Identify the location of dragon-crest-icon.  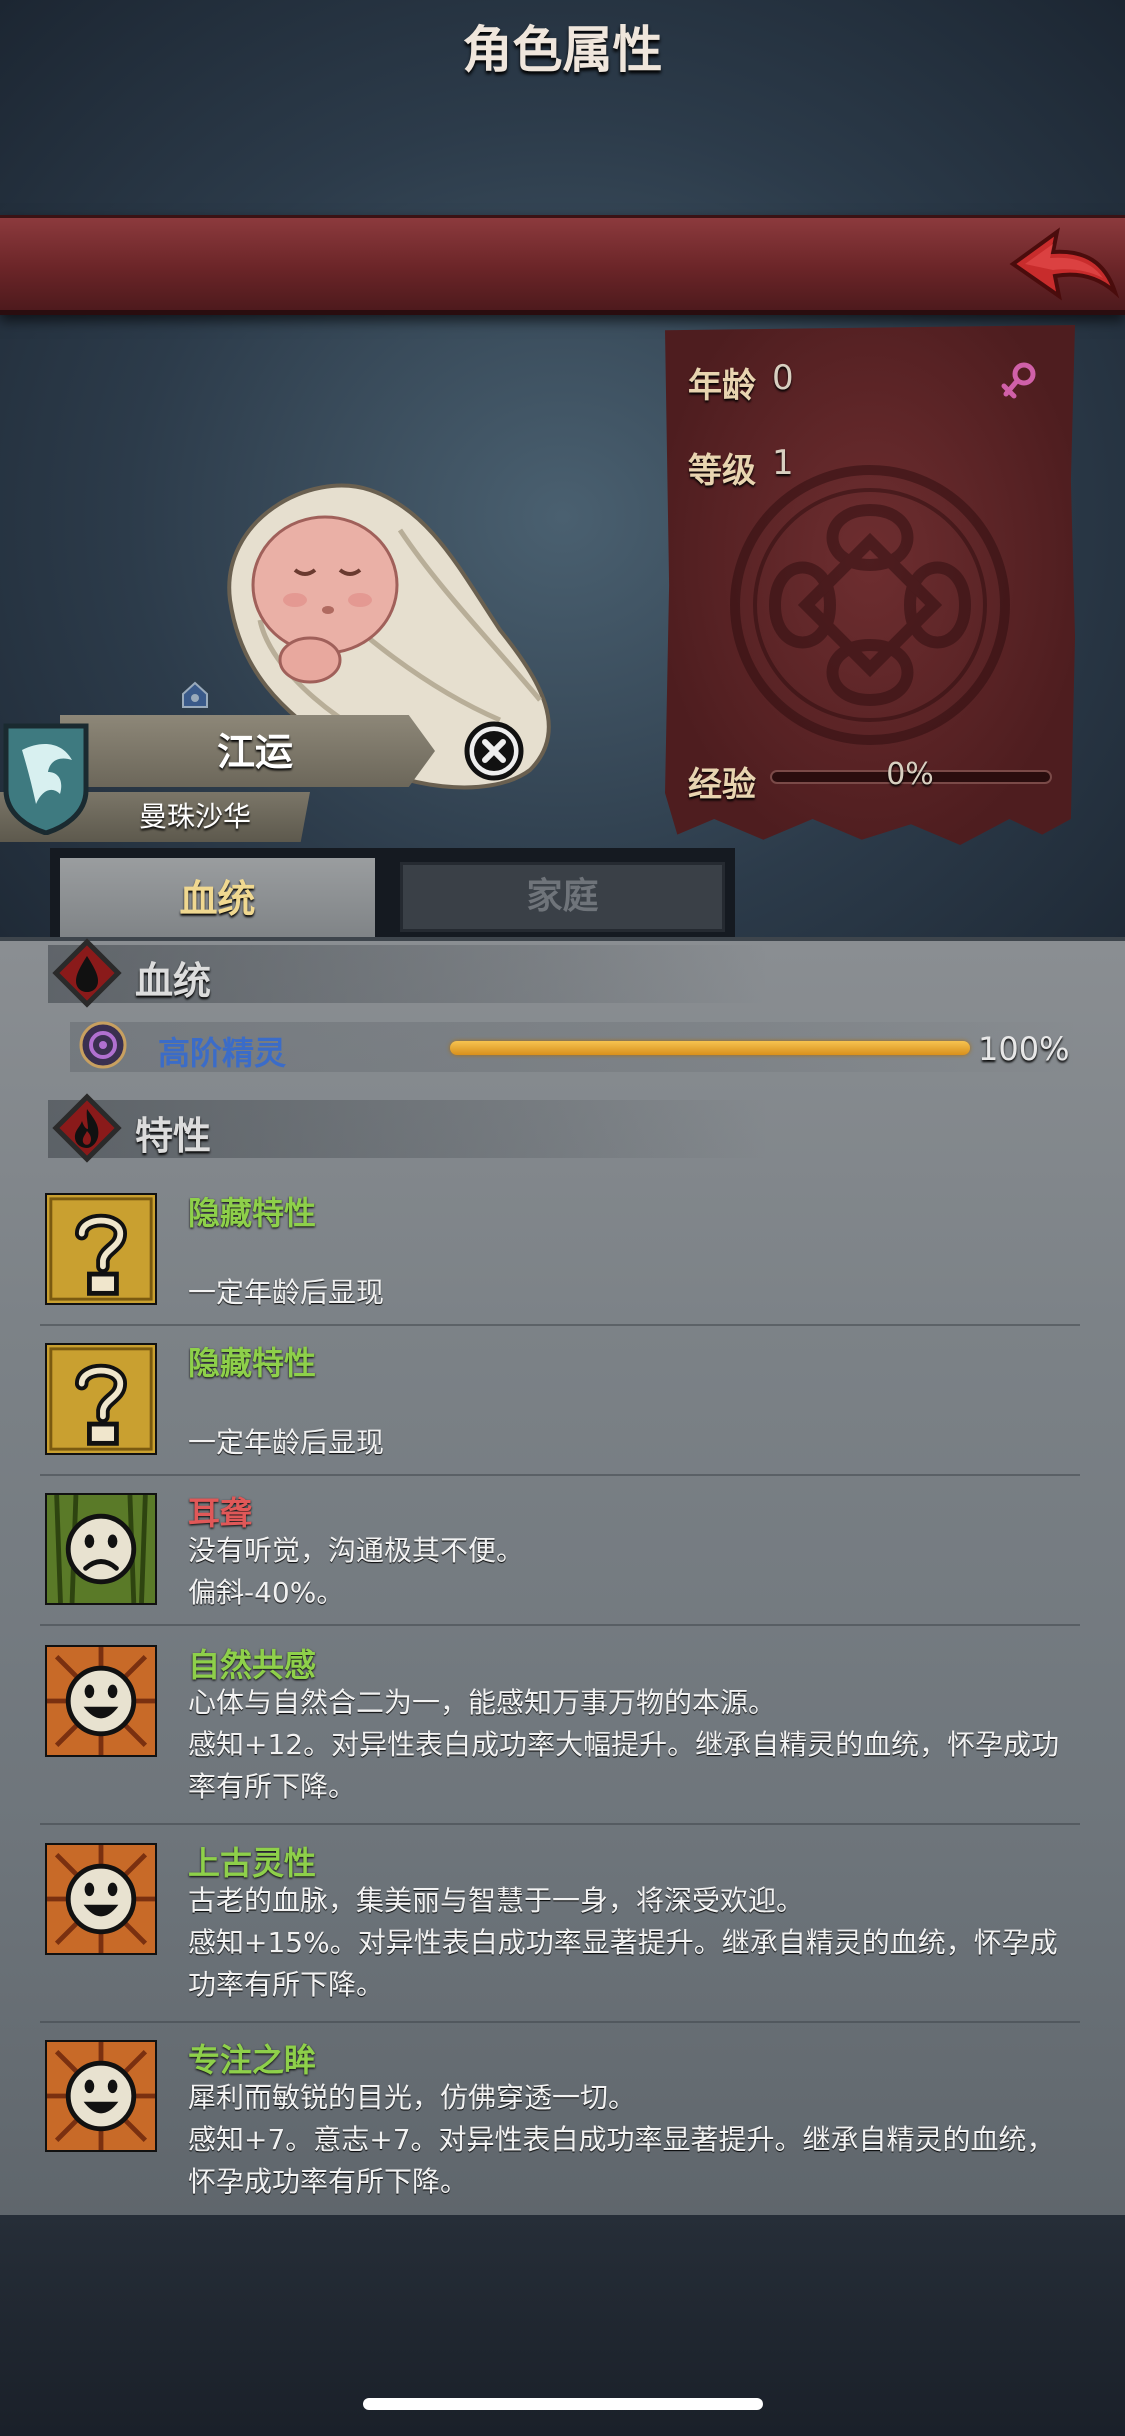
(46, 779).